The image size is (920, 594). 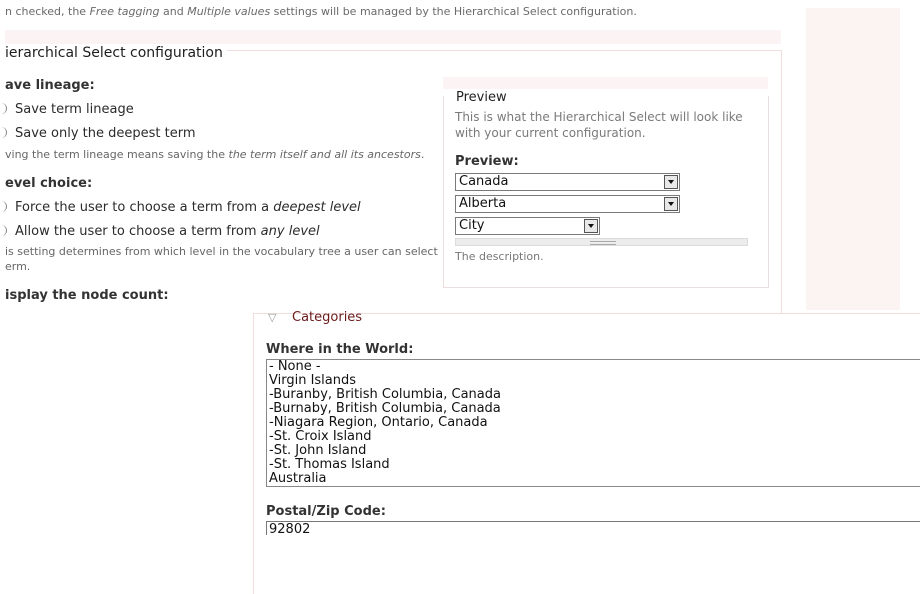 I want to click on list-item: -St. Croix Island, so click(x=593, y=437).